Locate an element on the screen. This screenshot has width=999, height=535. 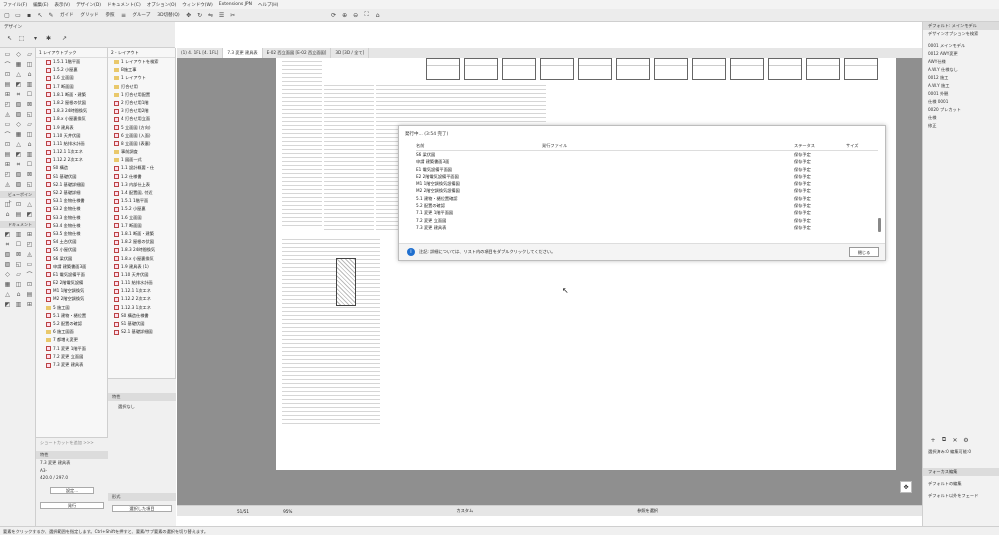
fit-icon: ⛶ is located at coordinates (367, 15).